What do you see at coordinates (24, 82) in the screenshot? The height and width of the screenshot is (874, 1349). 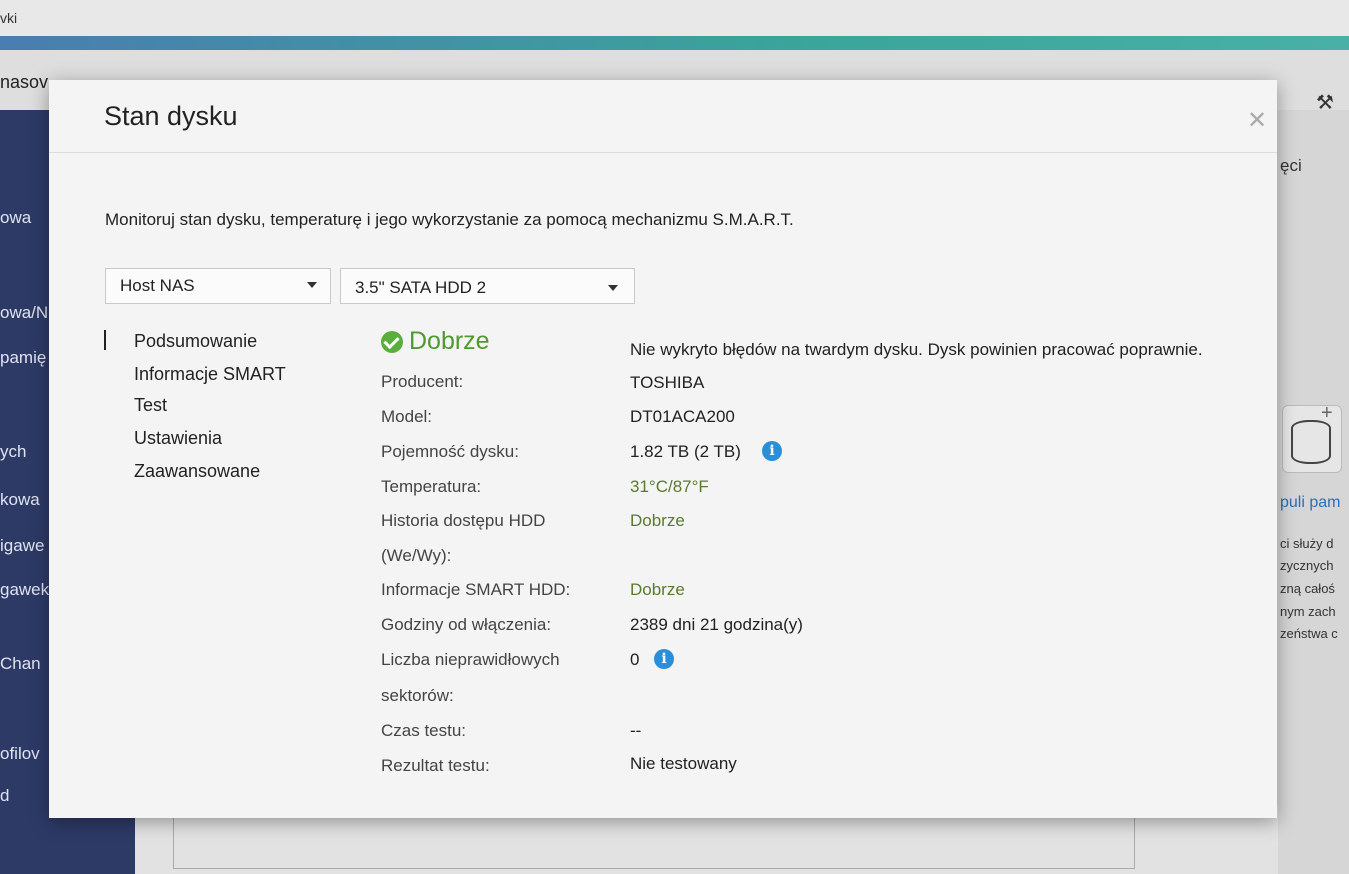 I see `background-header-text: nasov` at bounding box center [24, 82].